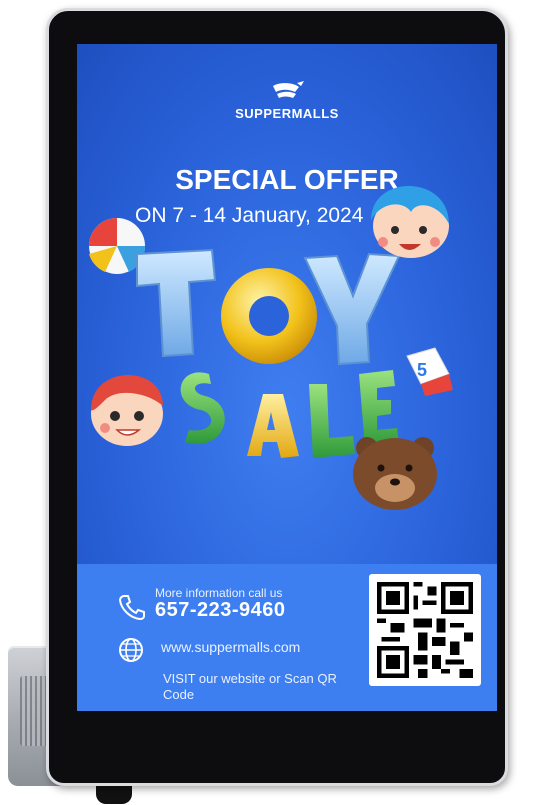  Describe the element at coordinates (230, 647) in the screenshot. I see `website-link: www.suppermalls.com` at that location.